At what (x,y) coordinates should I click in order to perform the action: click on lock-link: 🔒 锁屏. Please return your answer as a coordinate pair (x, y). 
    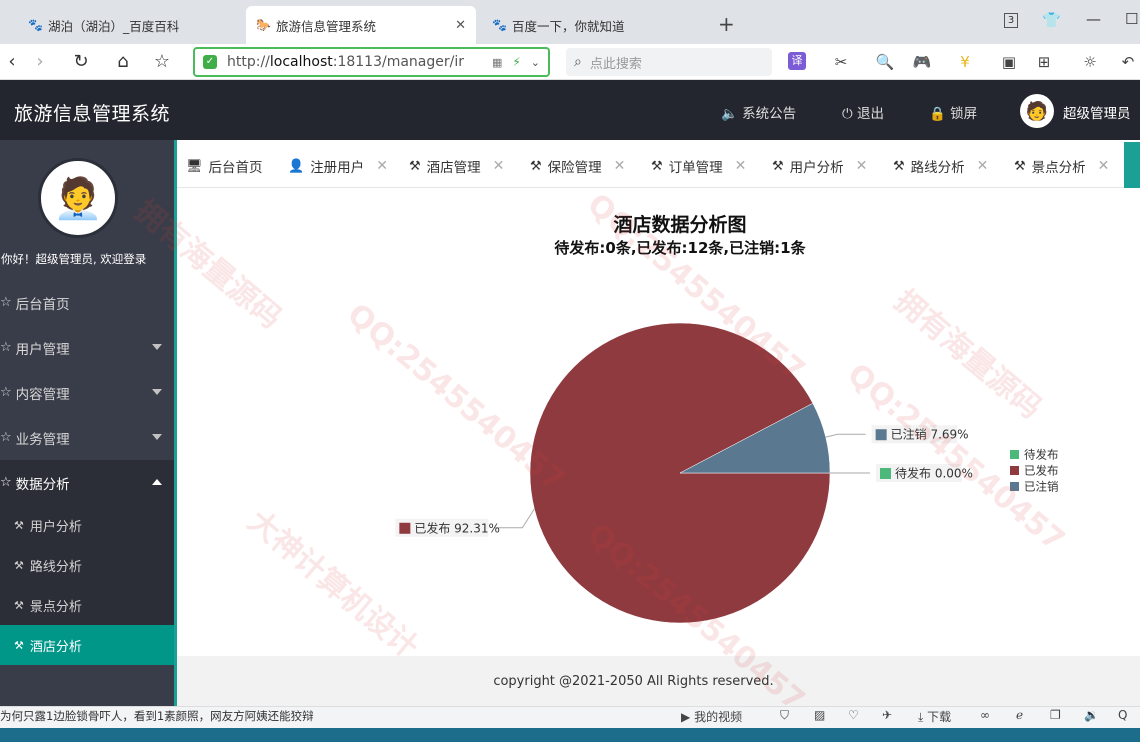
    Looking at the image, I should click on (953, 112).